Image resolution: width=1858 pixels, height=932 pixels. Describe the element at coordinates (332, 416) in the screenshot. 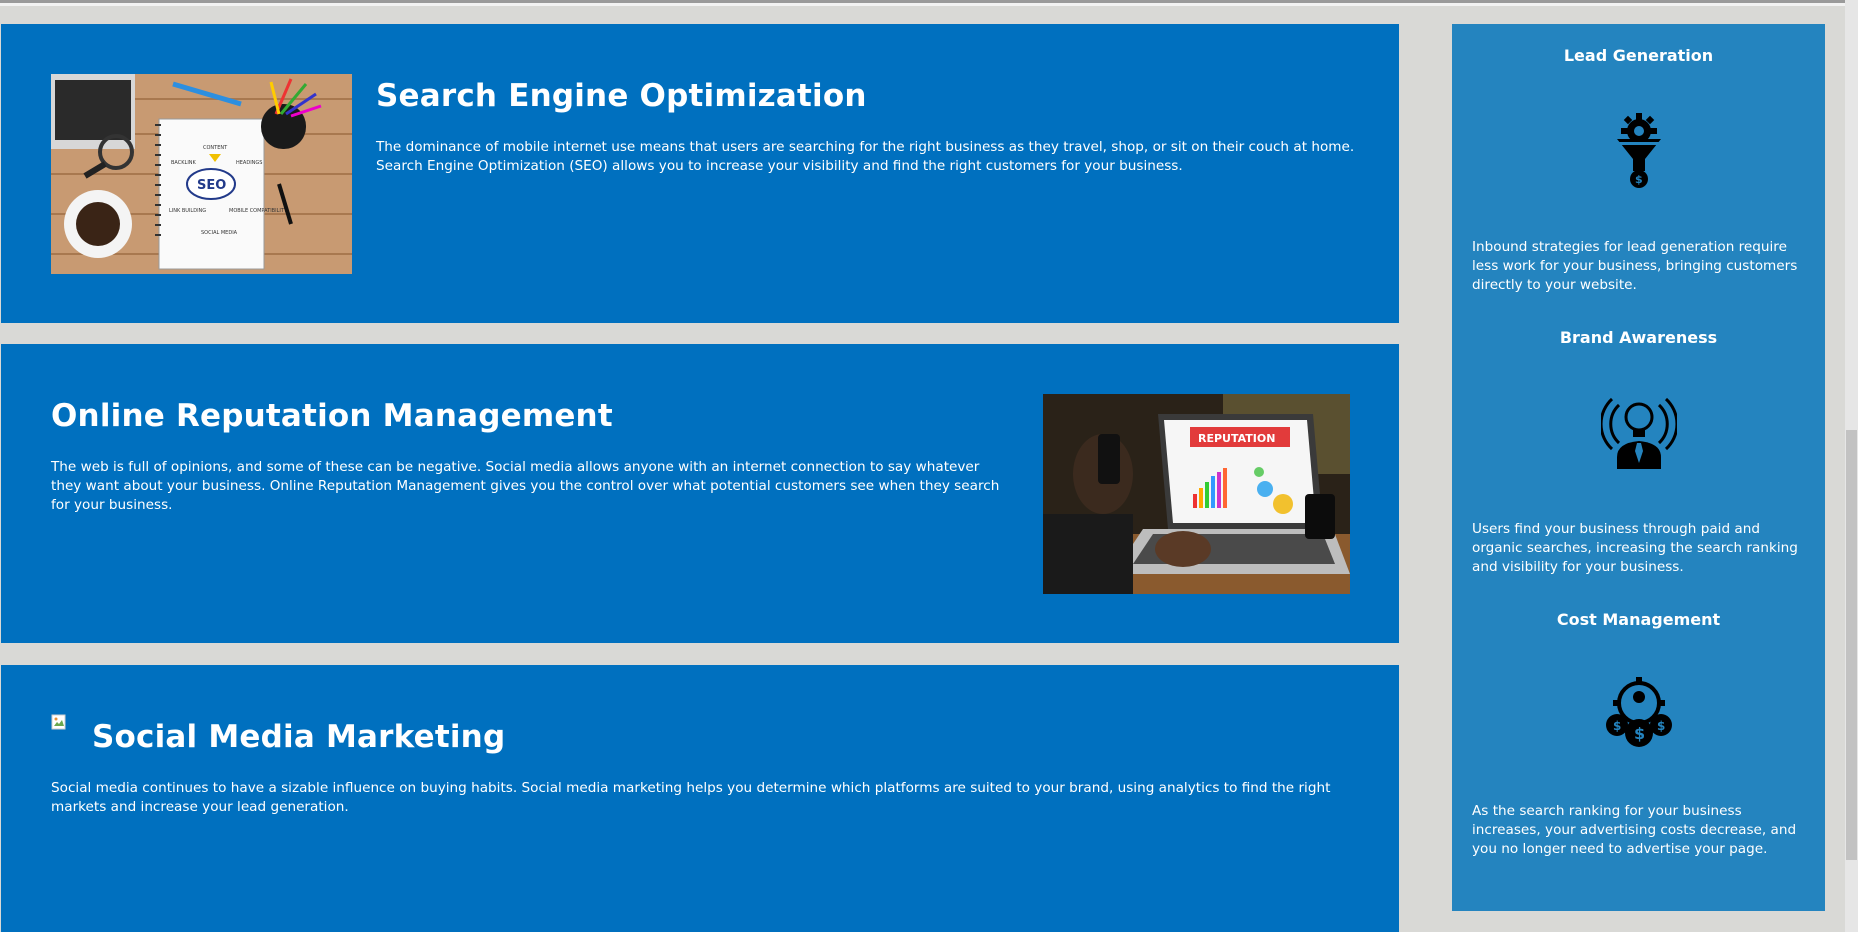

I see `reputation-title: Online Reputation Management` at that location.